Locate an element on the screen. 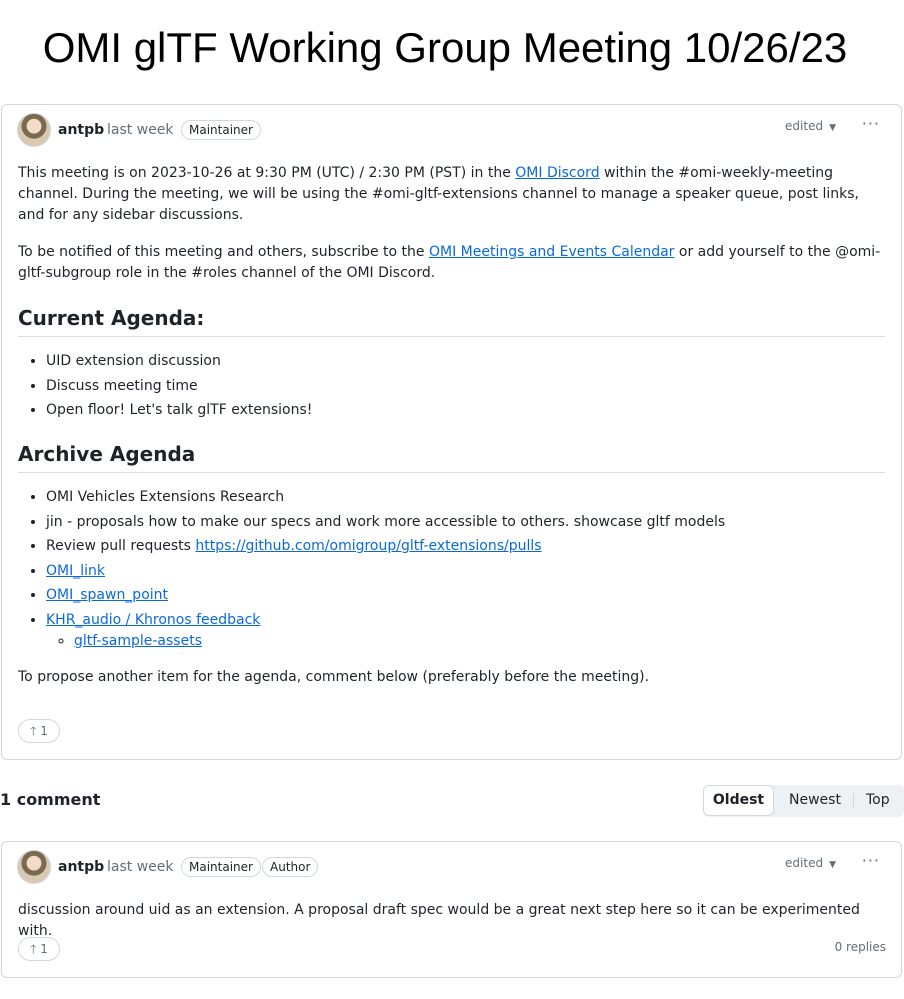 The height and width of the screenshot is (999, 904). post-header: antpb last week Maintainer edited ▼ ··· is located at coordinates (451, 131).